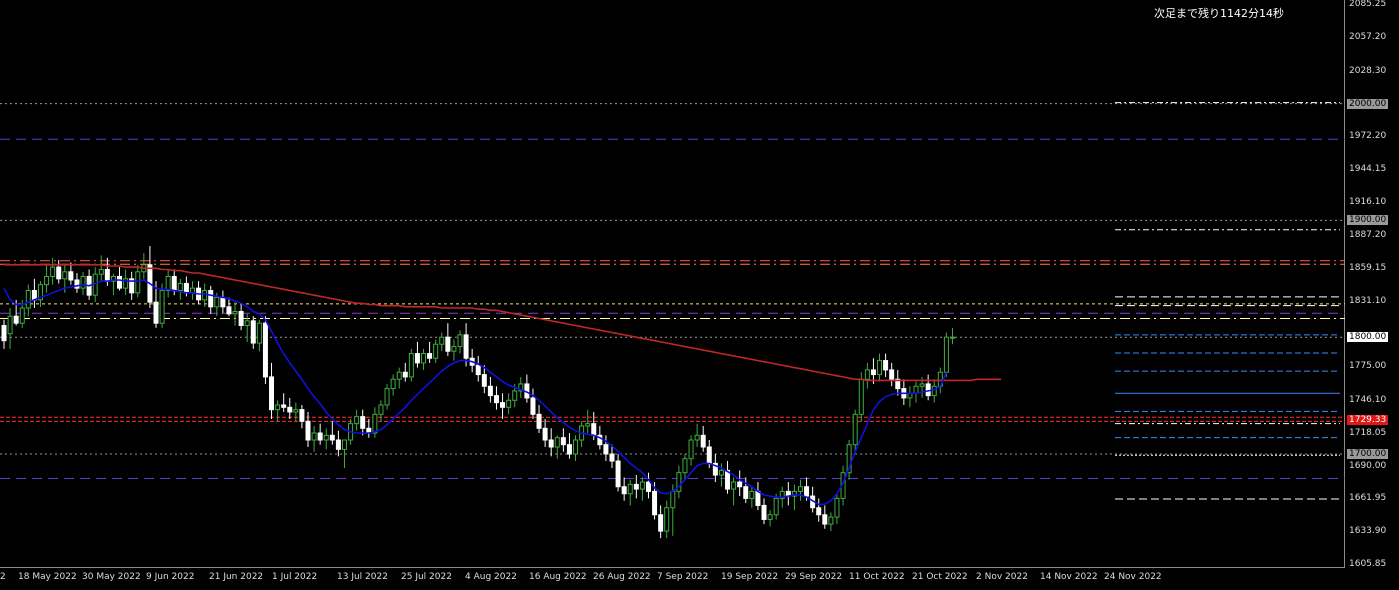  What do you see at coordinates (47, 577) in the screenshot?
I see `time-tick-label: 18 May 2022` at bounding box center [47, 577].